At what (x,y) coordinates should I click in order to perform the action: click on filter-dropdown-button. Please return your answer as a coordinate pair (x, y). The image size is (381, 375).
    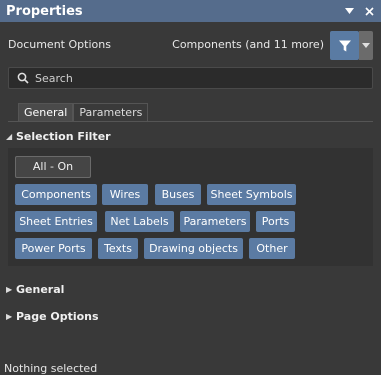
    Looking at the image, I should click on (366, 45).